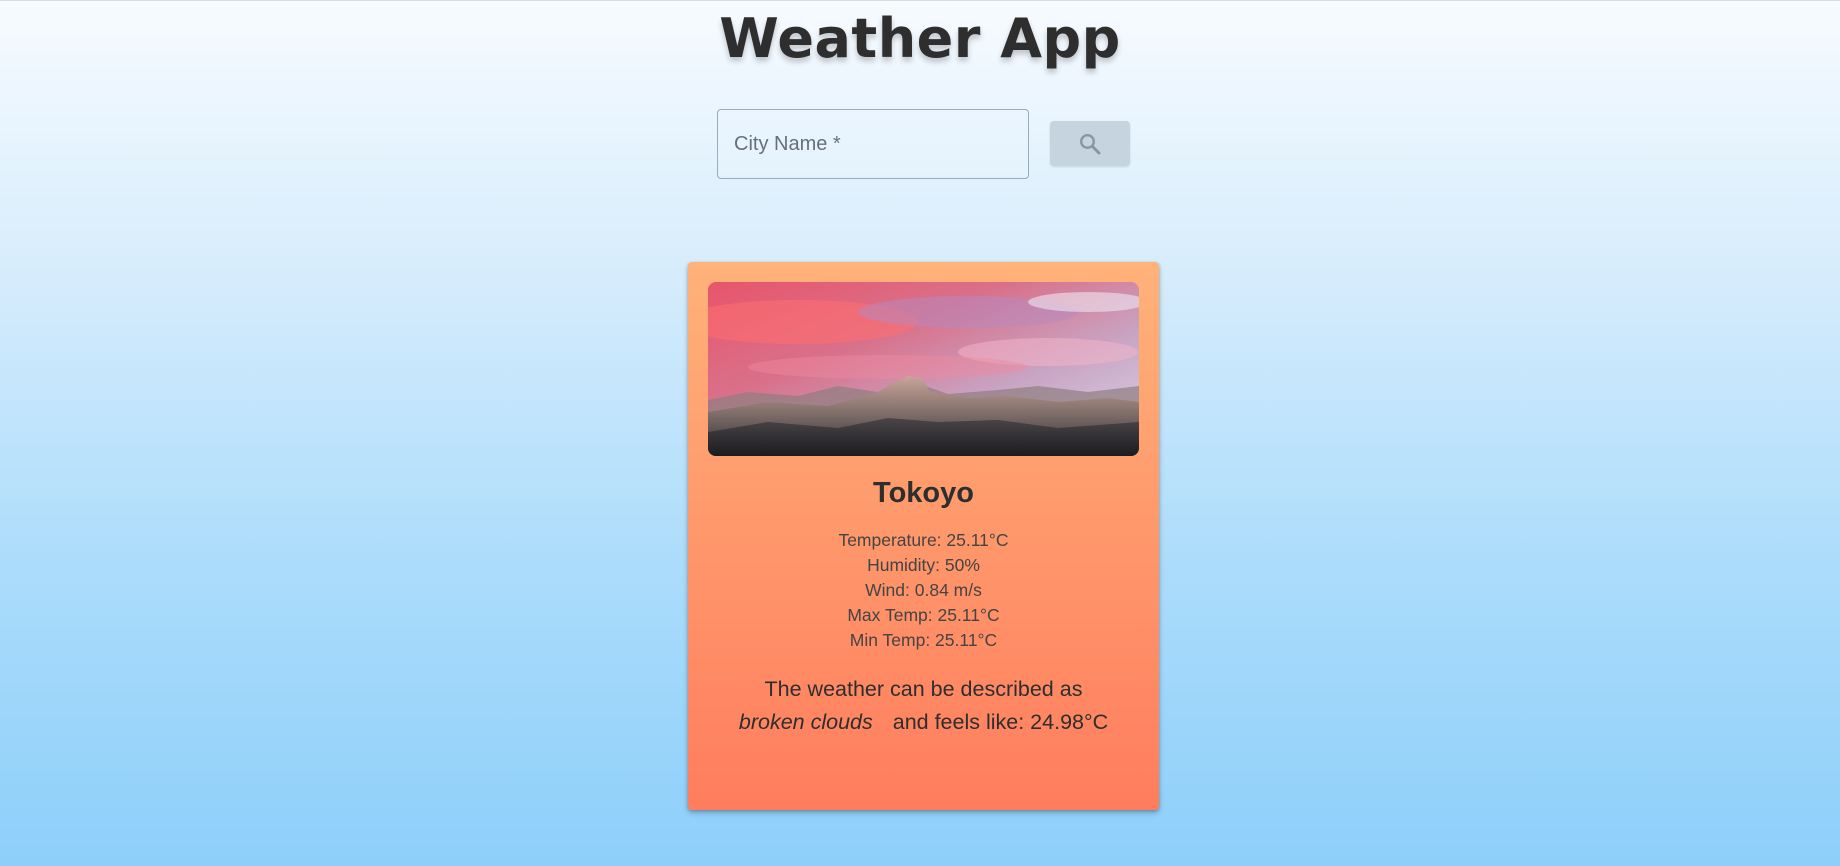 The image size is (1840, 866). I want to click on city-name: Tokoyo, so click(923, 493).